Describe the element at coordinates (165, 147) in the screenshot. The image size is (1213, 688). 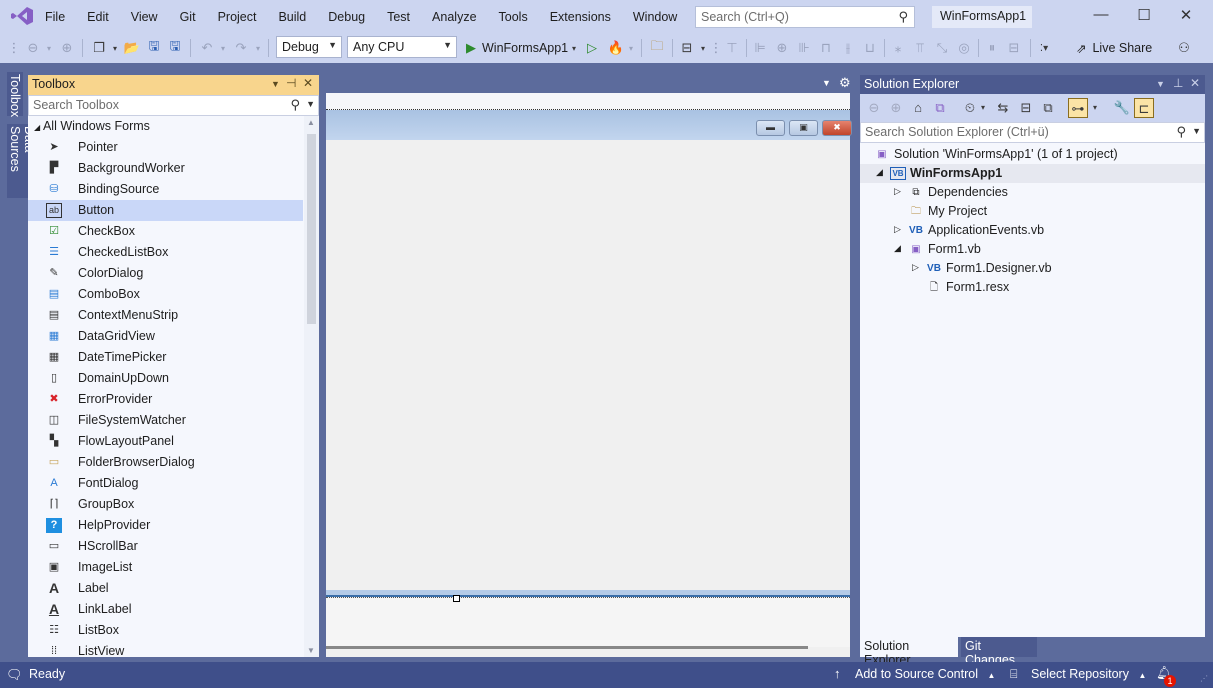
I see `toolbox-item: ➤ Pointer` at that location.